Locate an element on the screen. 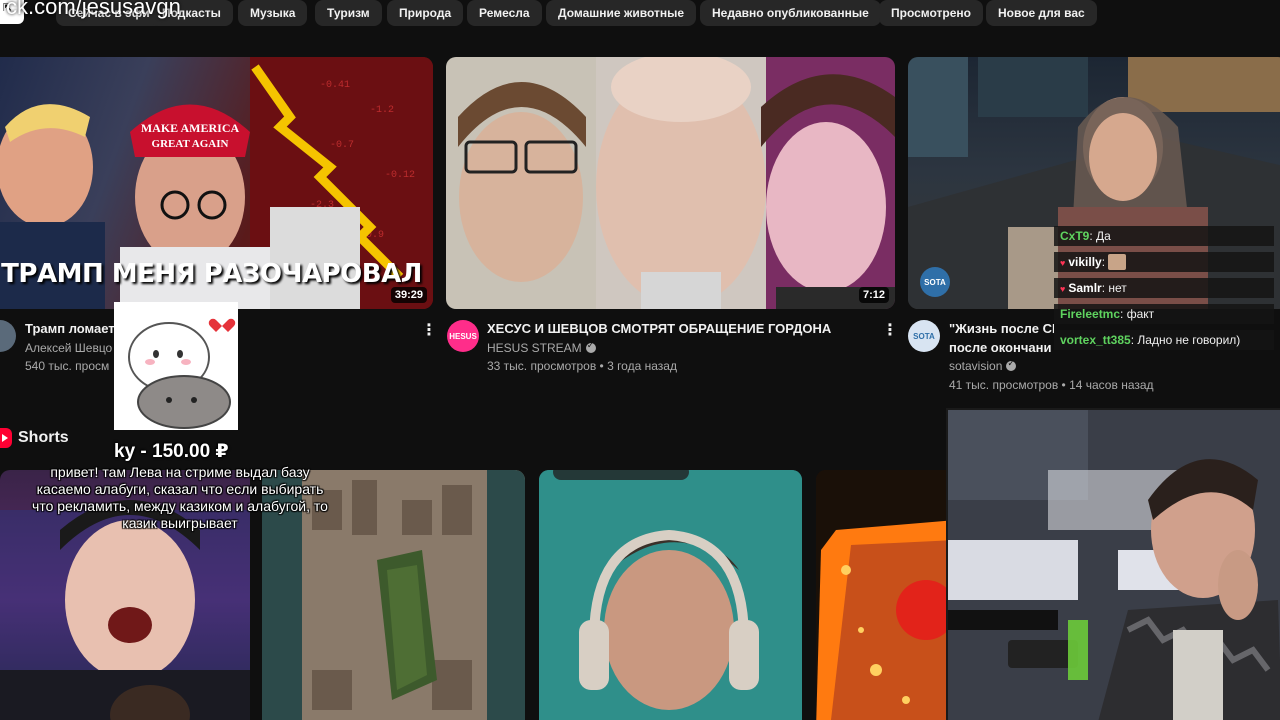 This screenshot has height=720, width=1280. video-thumbnail-2: 7:12 is located at coordinates (670, 183).